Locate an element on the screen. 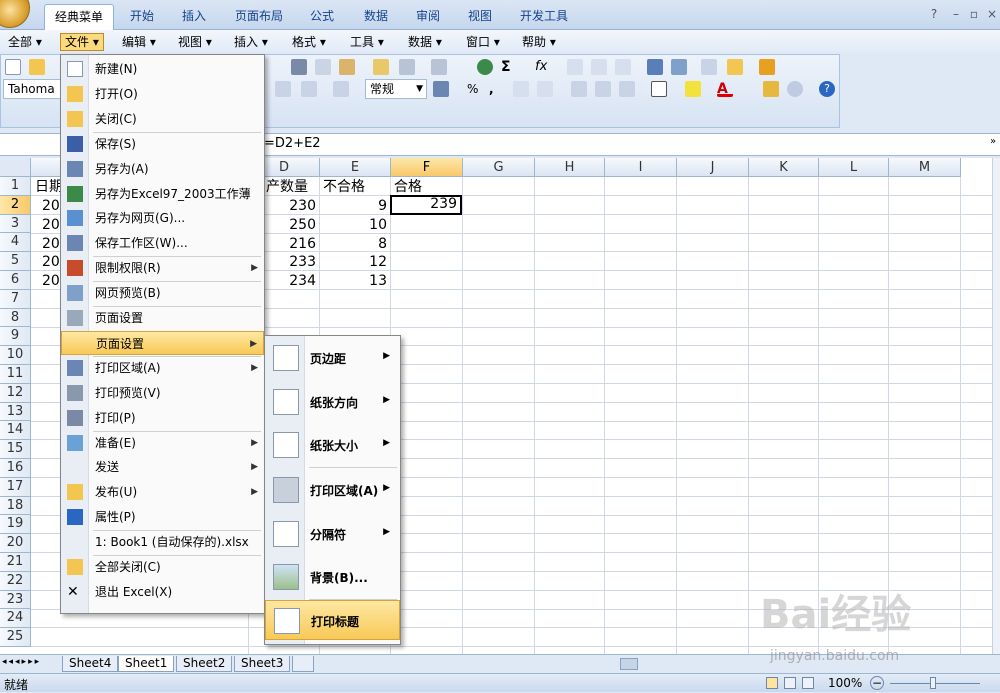 The image size is (1000, 693). row-header-22: 22 is located at coordinates (15, 581).